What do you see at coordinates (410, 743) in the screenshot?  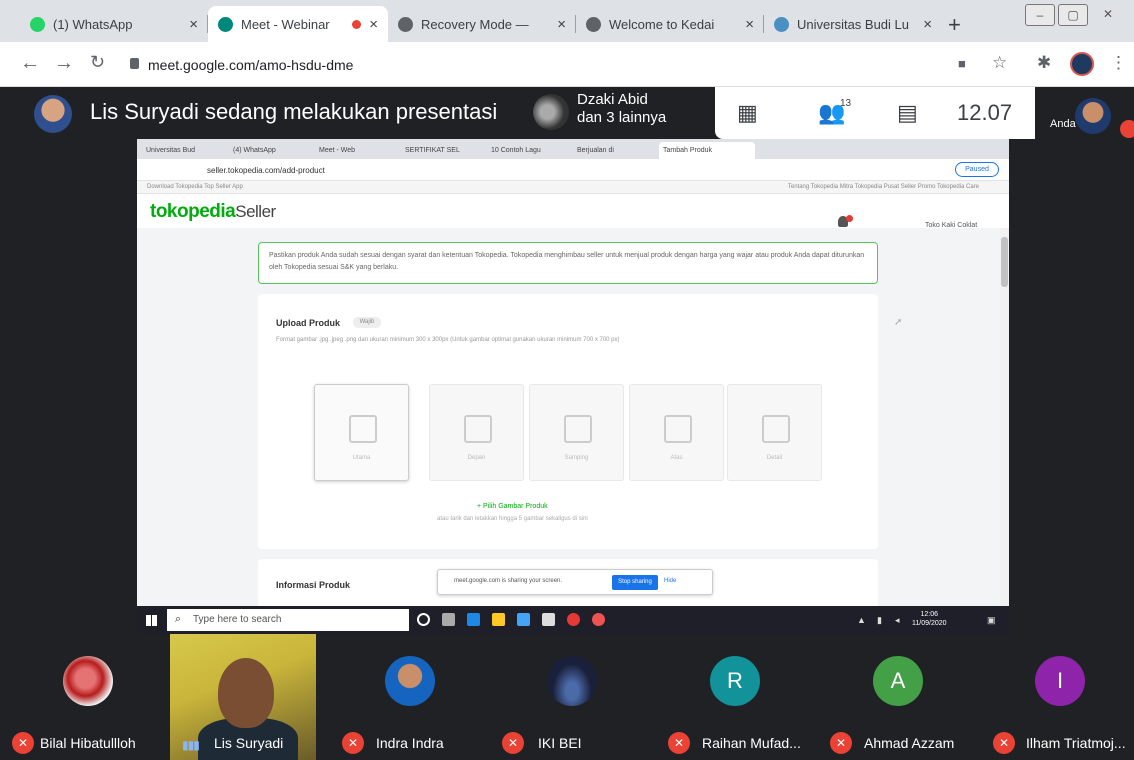 I see `participant-name: Indra Indra` at bounding box center [410, 743].